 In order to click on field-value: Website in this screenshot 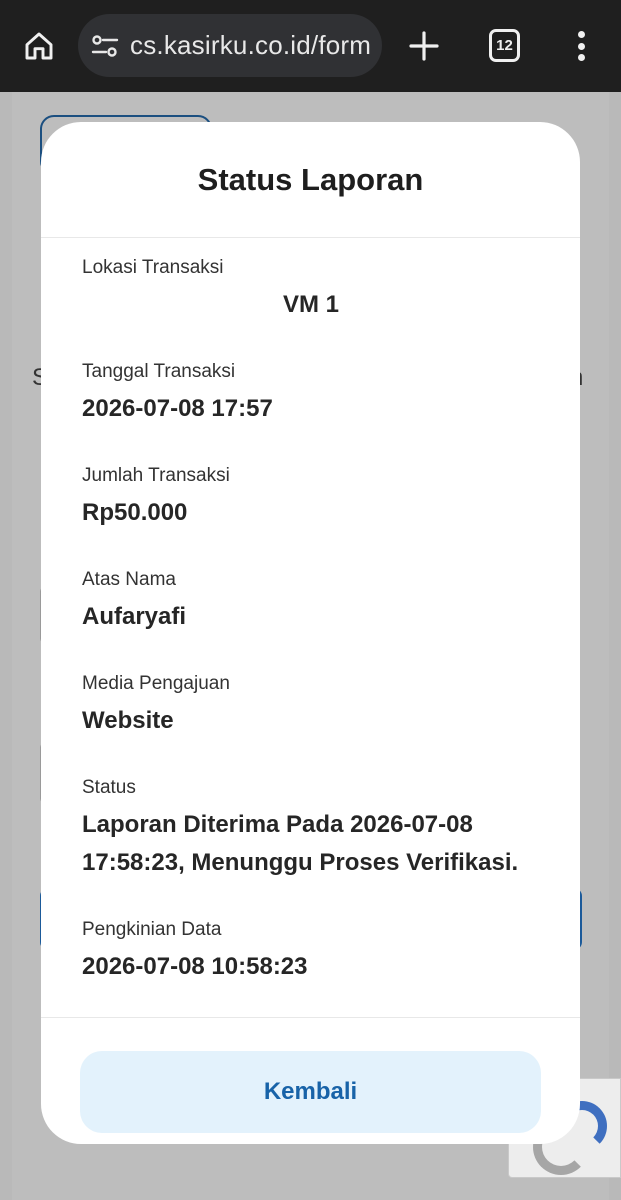, I will do `click(128, 720)`.